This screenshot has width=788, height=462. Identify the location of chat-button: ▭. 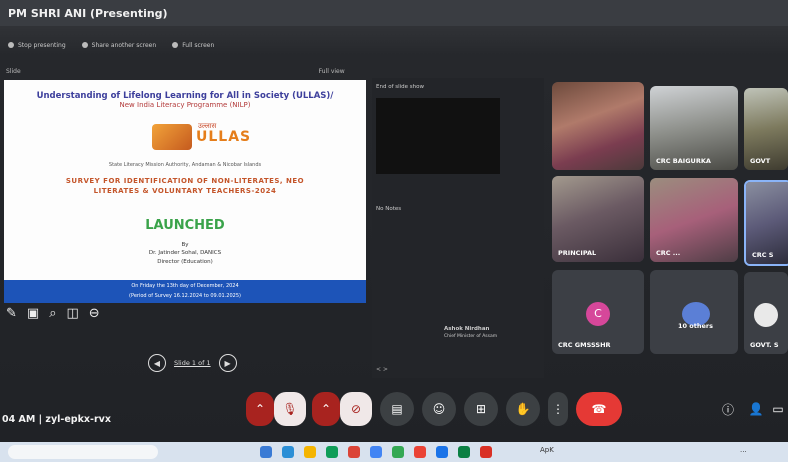
(778, 409).